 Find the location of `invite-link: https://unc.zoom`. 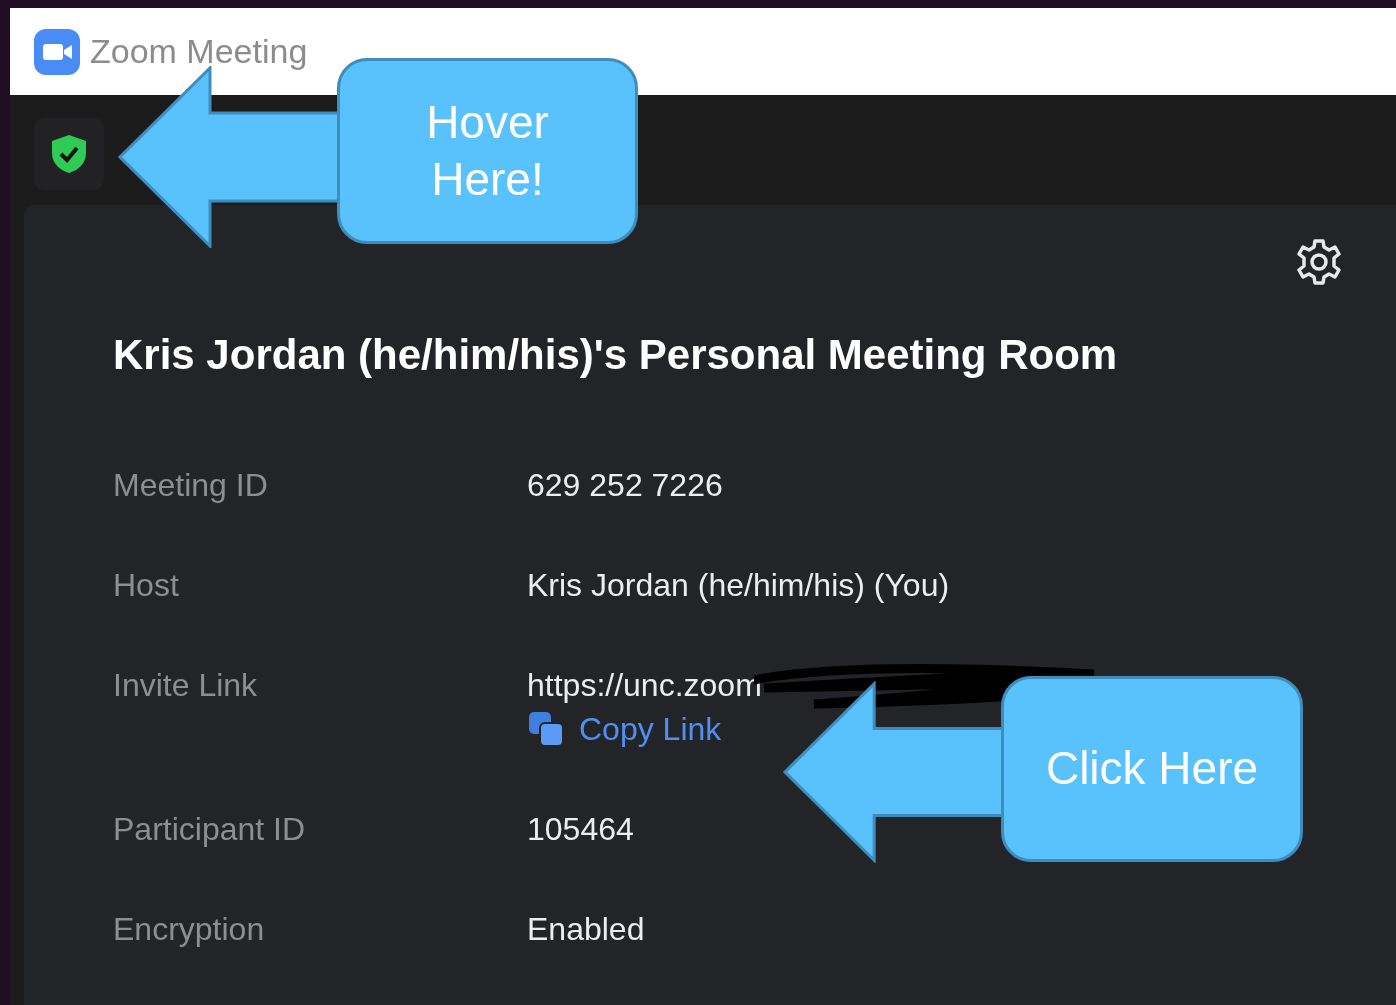

invite-link: https://unc.zoom is located at coordinates (644, 685).